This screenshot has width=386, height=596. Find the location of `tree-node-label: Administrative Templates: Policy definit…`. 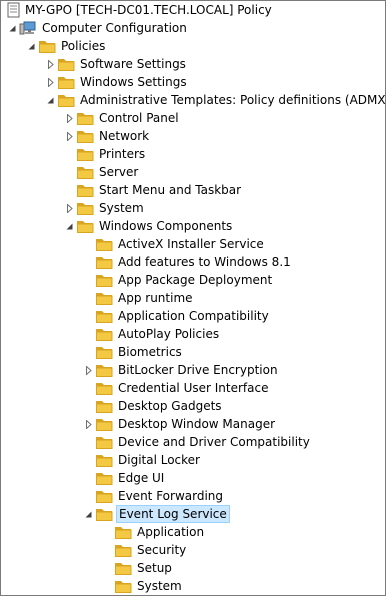

tree-node-label: Administrative Templates: Policy definit… is located at coordinates (233, 100).